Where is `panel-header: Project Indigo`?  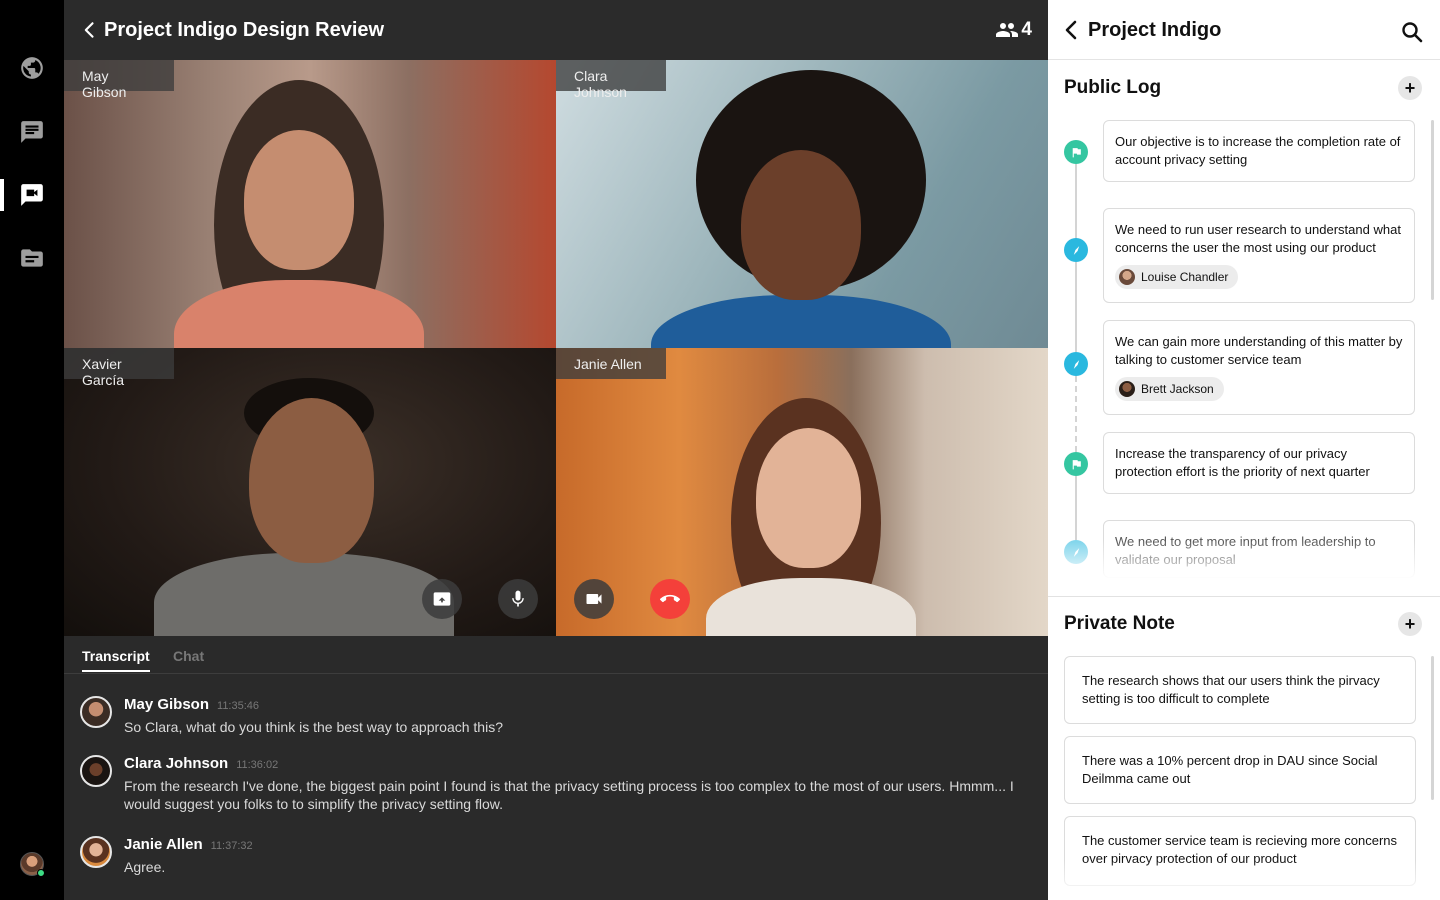 panel-header: Project Indigo is located at coordinates (1244, 30).